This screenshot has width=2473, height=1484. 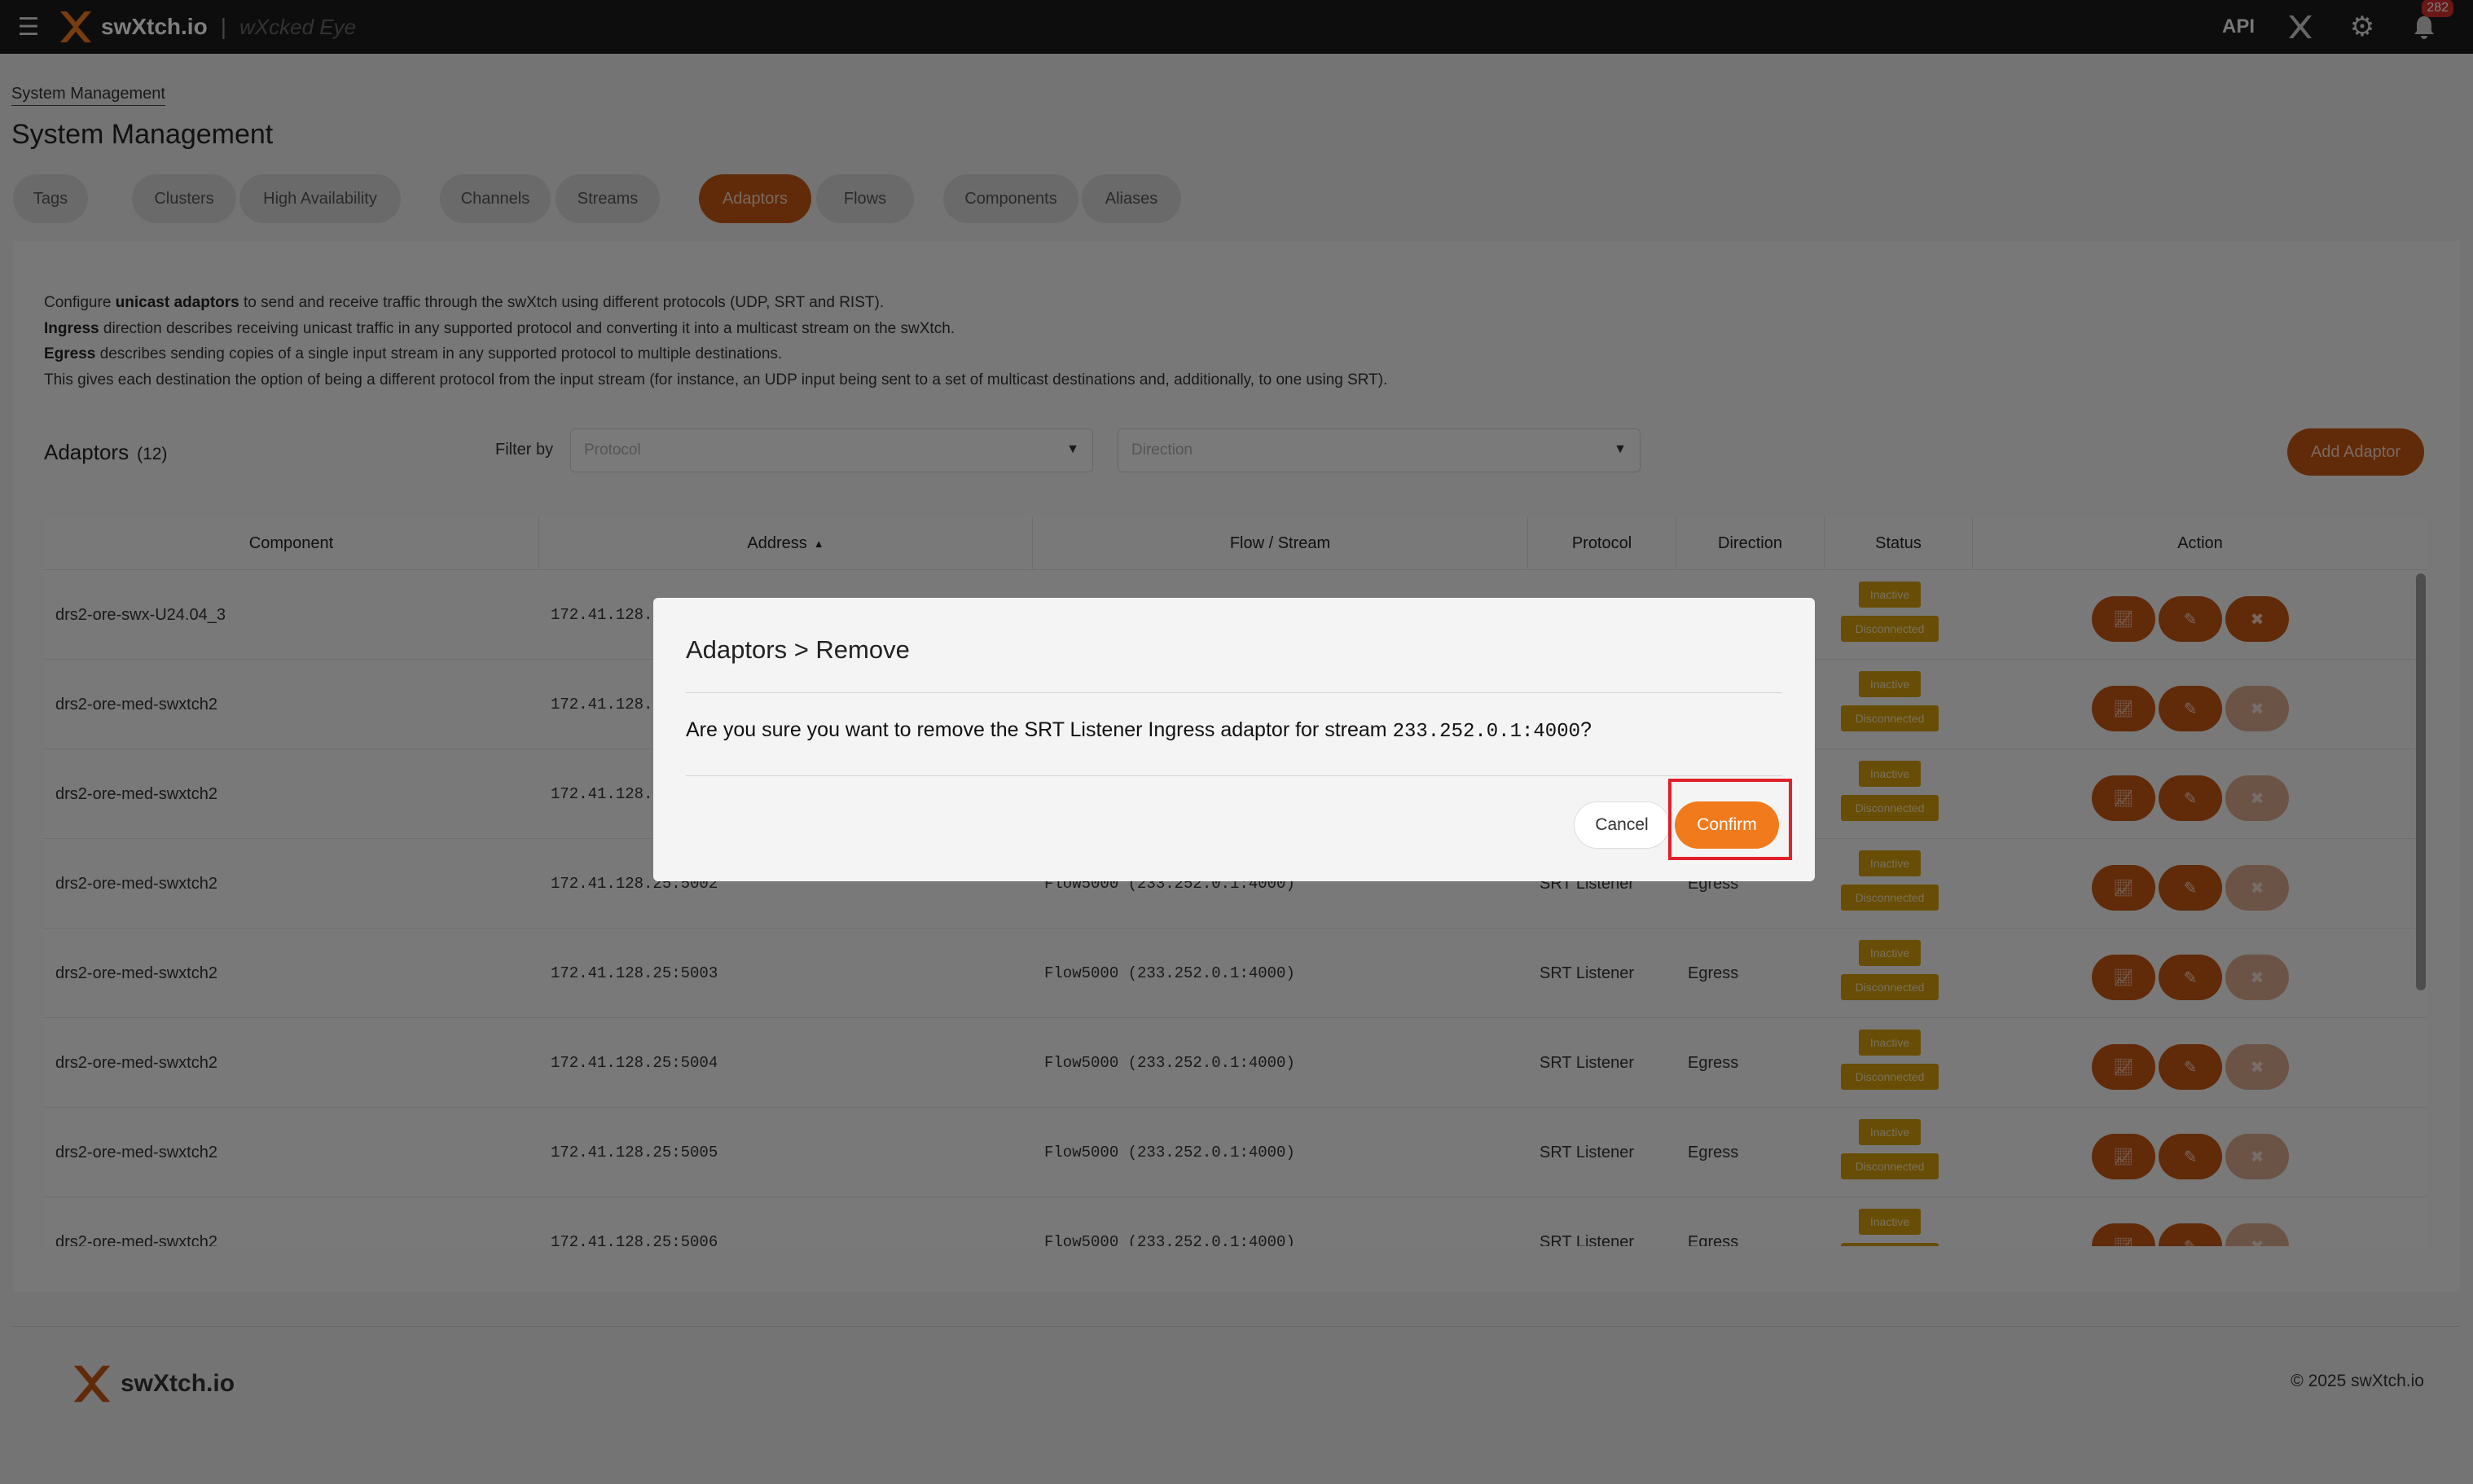 What do you see at coordinates (798, 649) in the screenshot?
I see `dialog-title: Adaptors > Remove` at bounding box center [798, 649].